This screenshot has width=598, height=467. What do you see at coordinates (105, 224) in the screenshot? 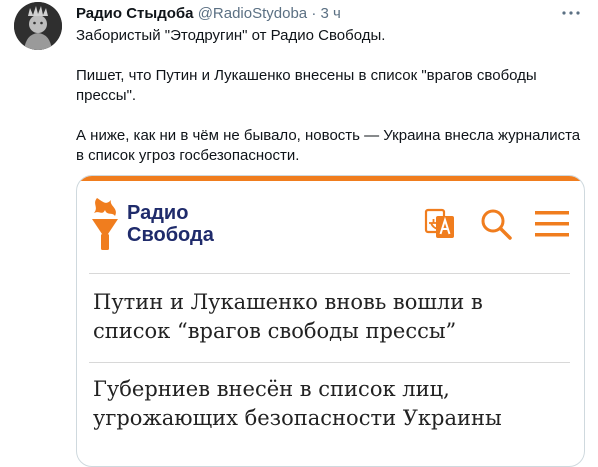
I see `torch-icon` at bounding box center [105, 224].